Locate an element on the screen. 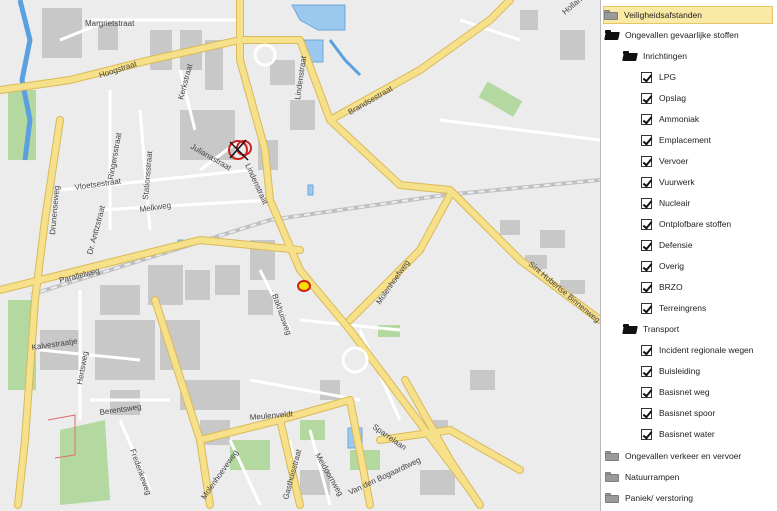 The image size is (777, 511). layer-label: Vuurwerk is located at coordinates (677, 182).